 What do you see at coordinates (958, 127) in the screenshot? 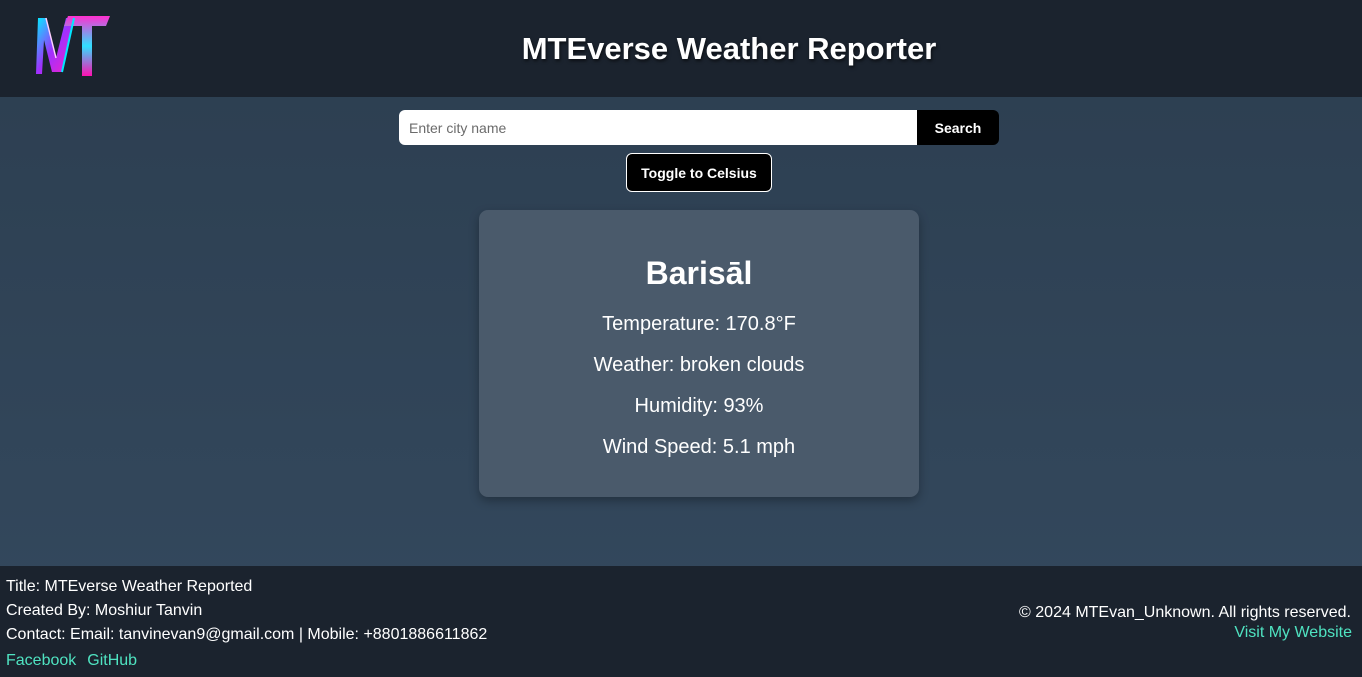
I see `search-button: Search` at bounding box center [958, 127].